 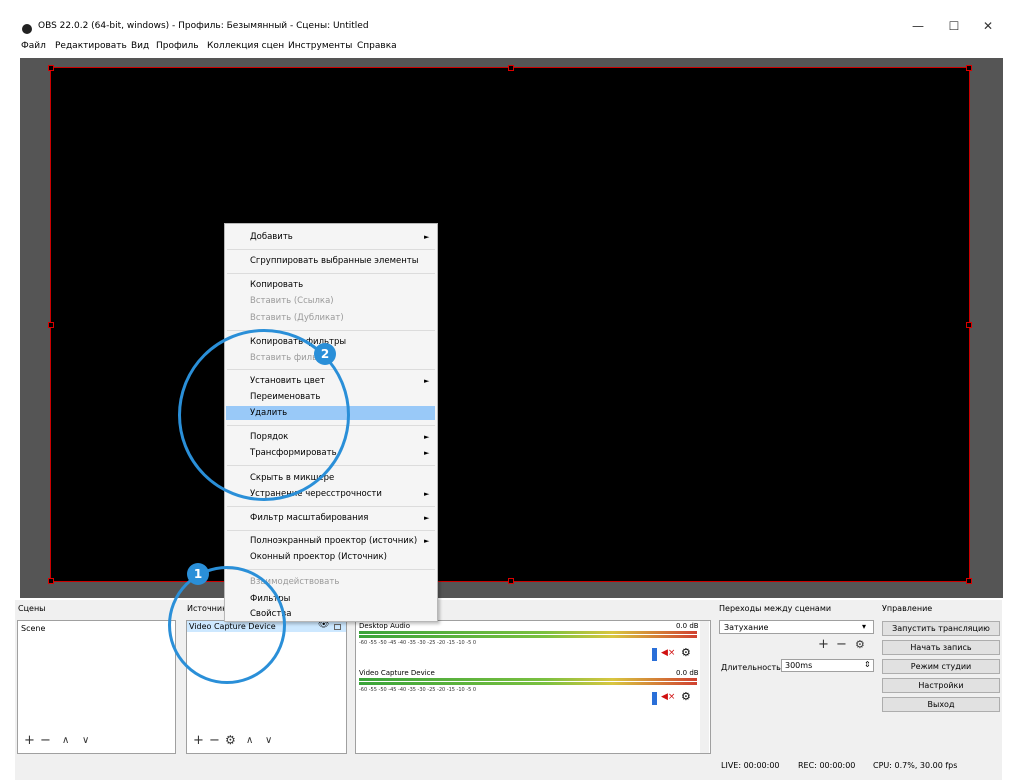 I want to click on obs-logo-icon, so click(x=27, y=29).